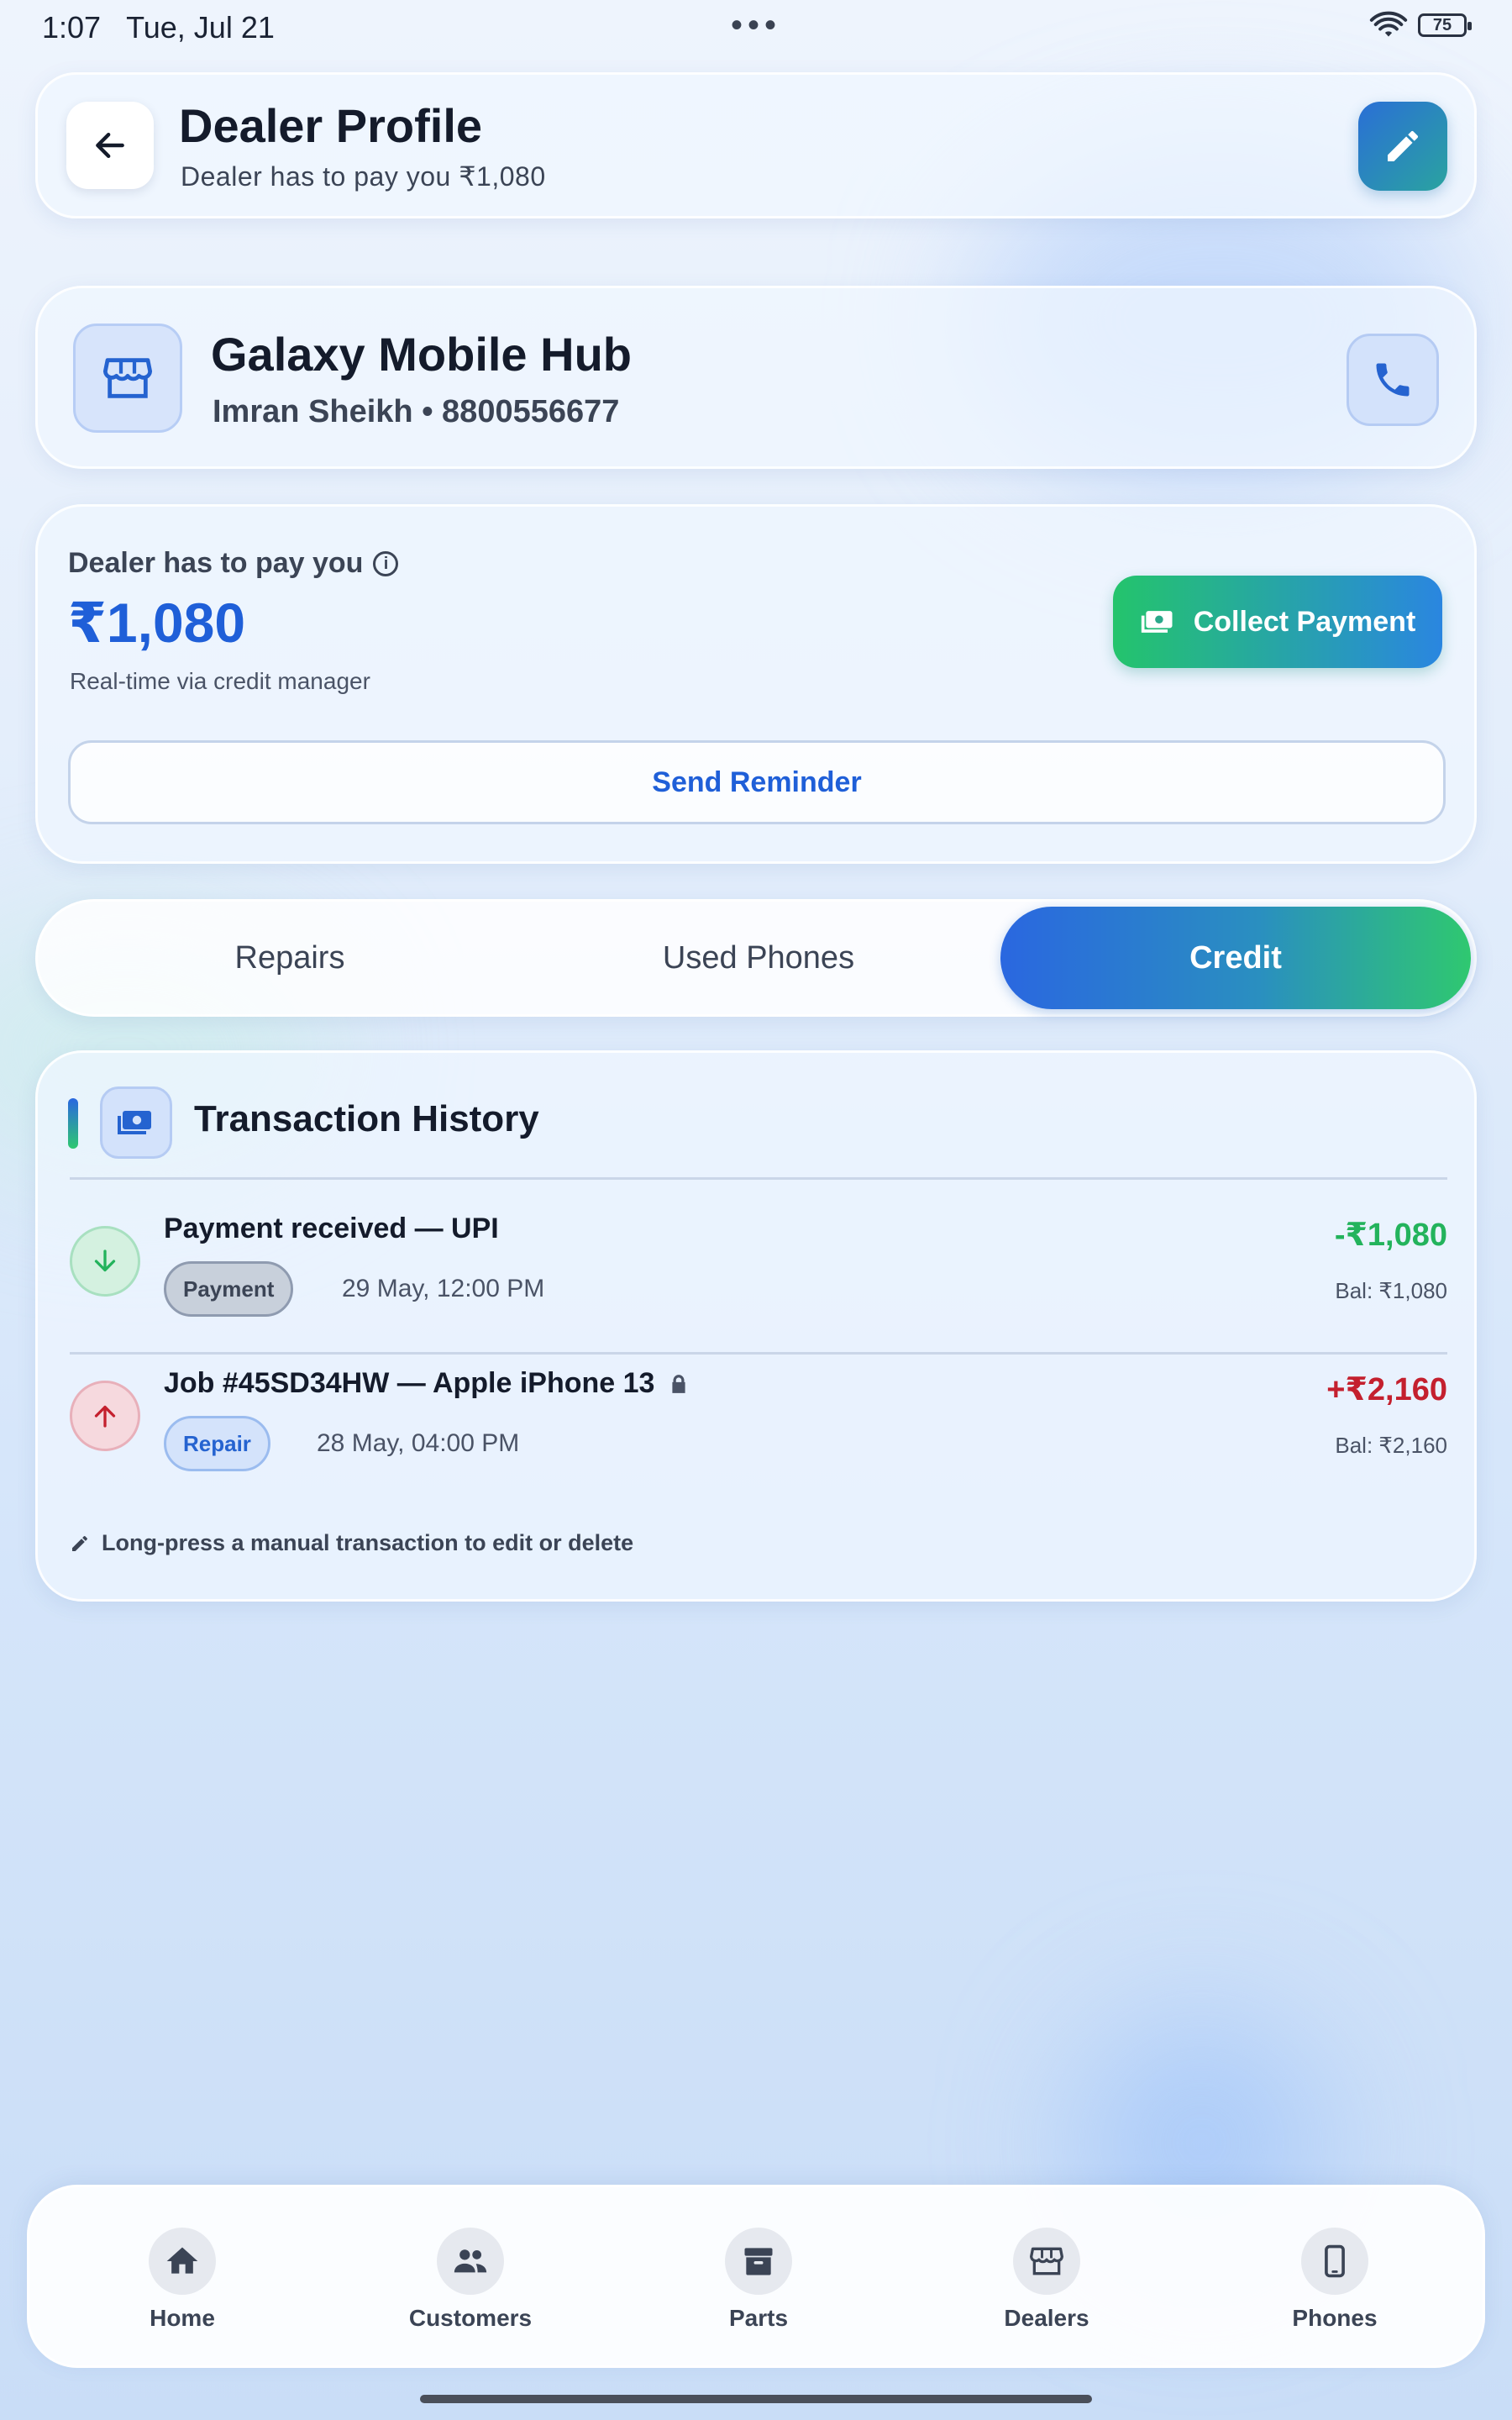 The width and height of the screenshot is (1512, 2420). What do you see at coordinates (757, 782) in the screenshot?
I see `send-reminder-button: Send Reminder` at bounding box center [757, 782].